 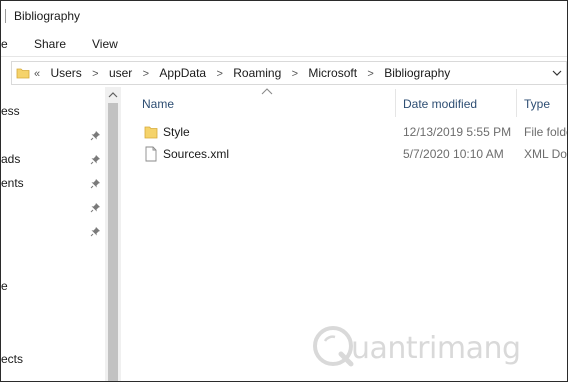 I want to click on breadcrumb-users: Users, so click(x=65, y=73).